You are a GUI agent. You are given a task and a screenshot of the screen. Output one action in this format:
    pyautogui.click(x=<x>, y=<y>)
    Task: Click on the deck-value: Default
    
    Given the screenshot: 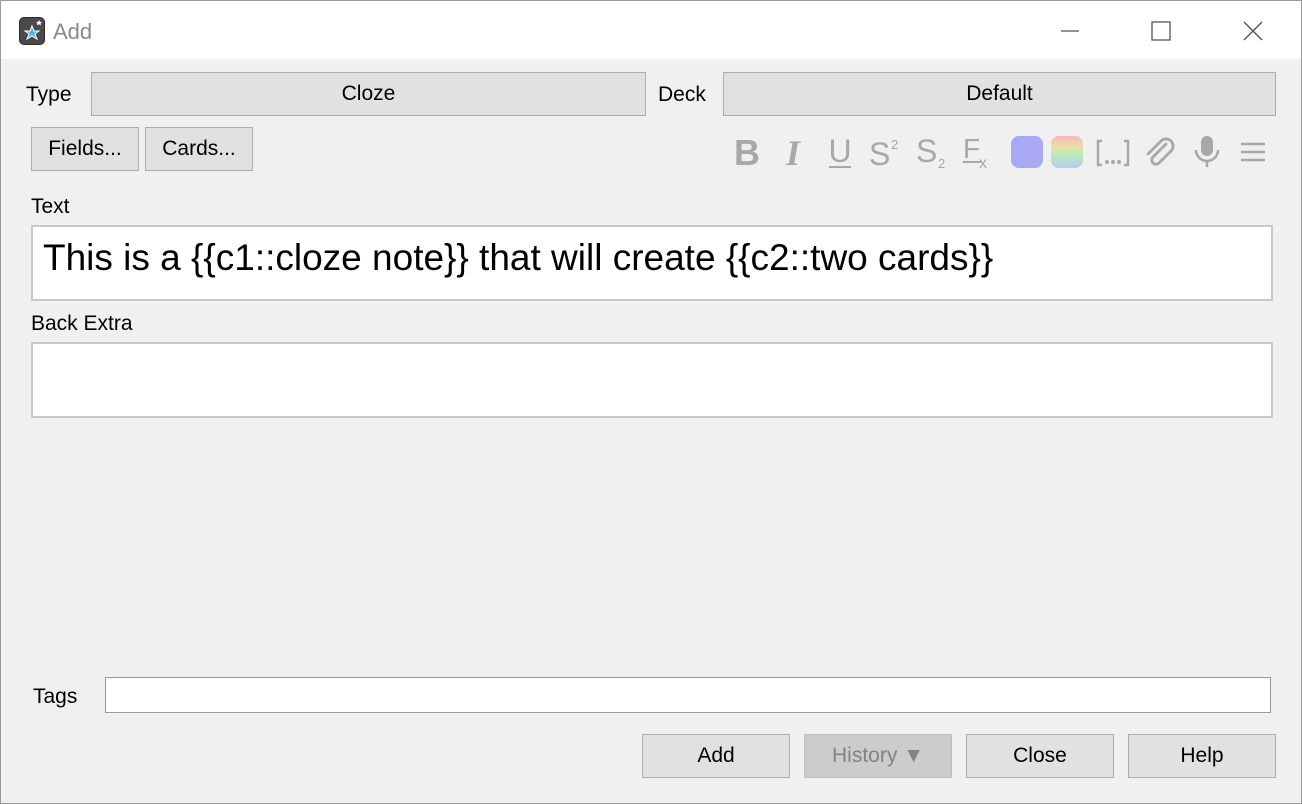 What is the action you would take?
    pyautogui.click(x=999, y=93)
    